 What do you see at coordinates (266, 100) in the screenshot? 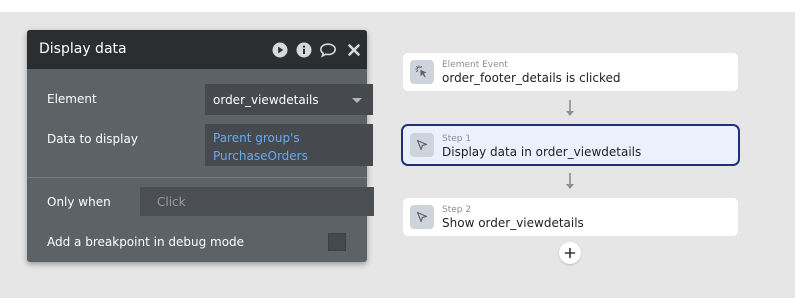
I see `element-dropdown-value: order_viewdetails` at bounding box center [266, 100].